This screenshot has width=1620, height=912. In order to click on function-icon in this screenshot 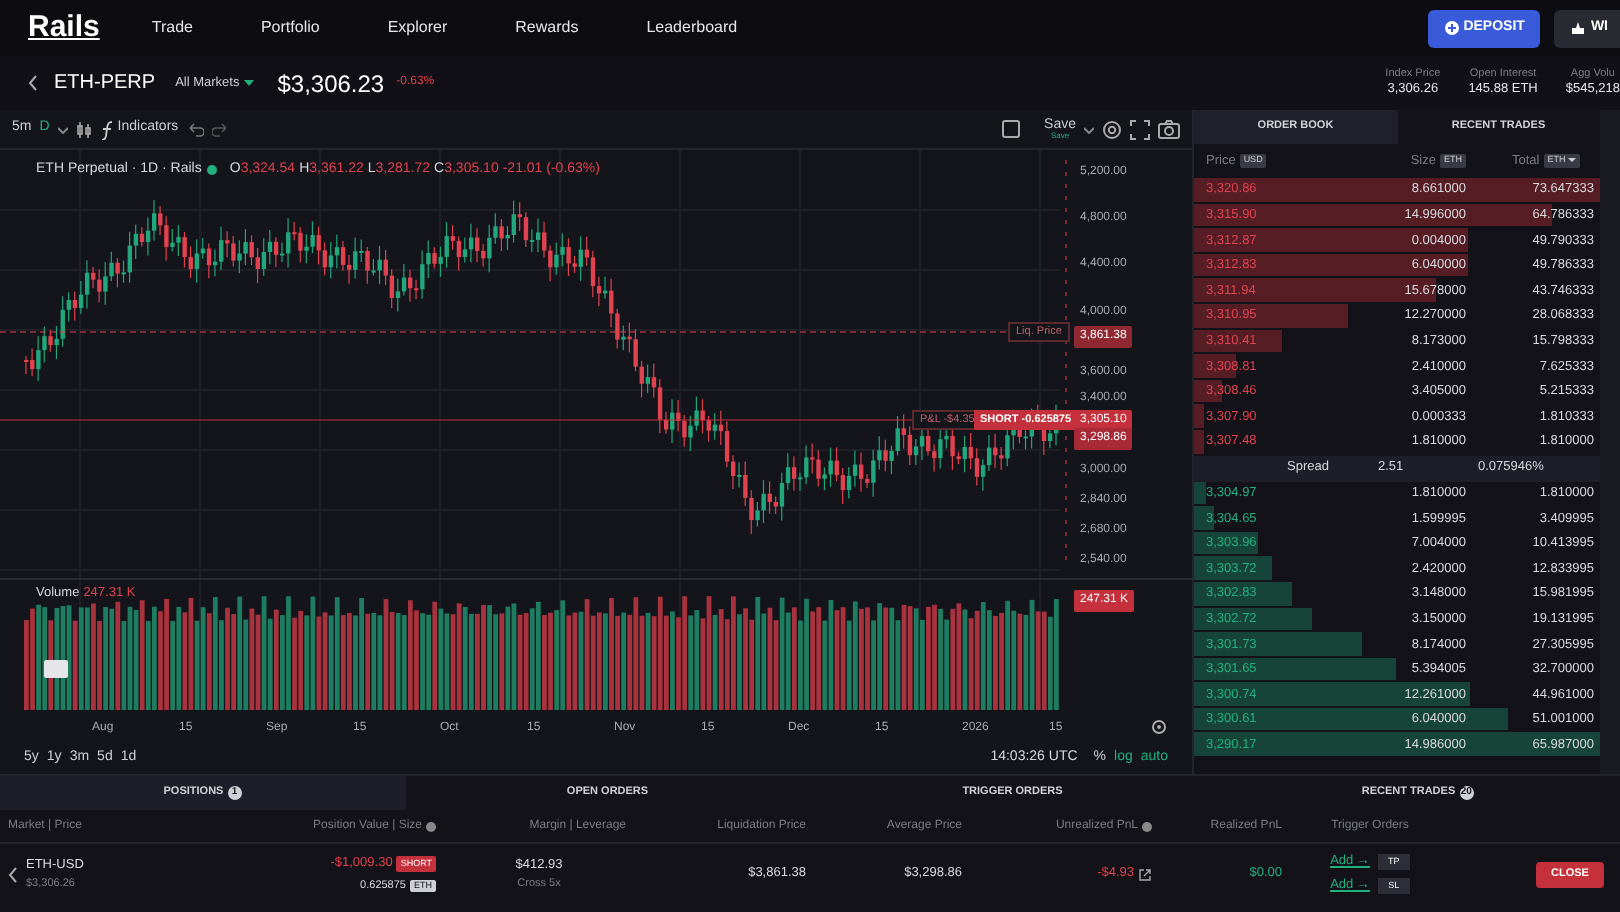, I will do `click(106, 129)`.